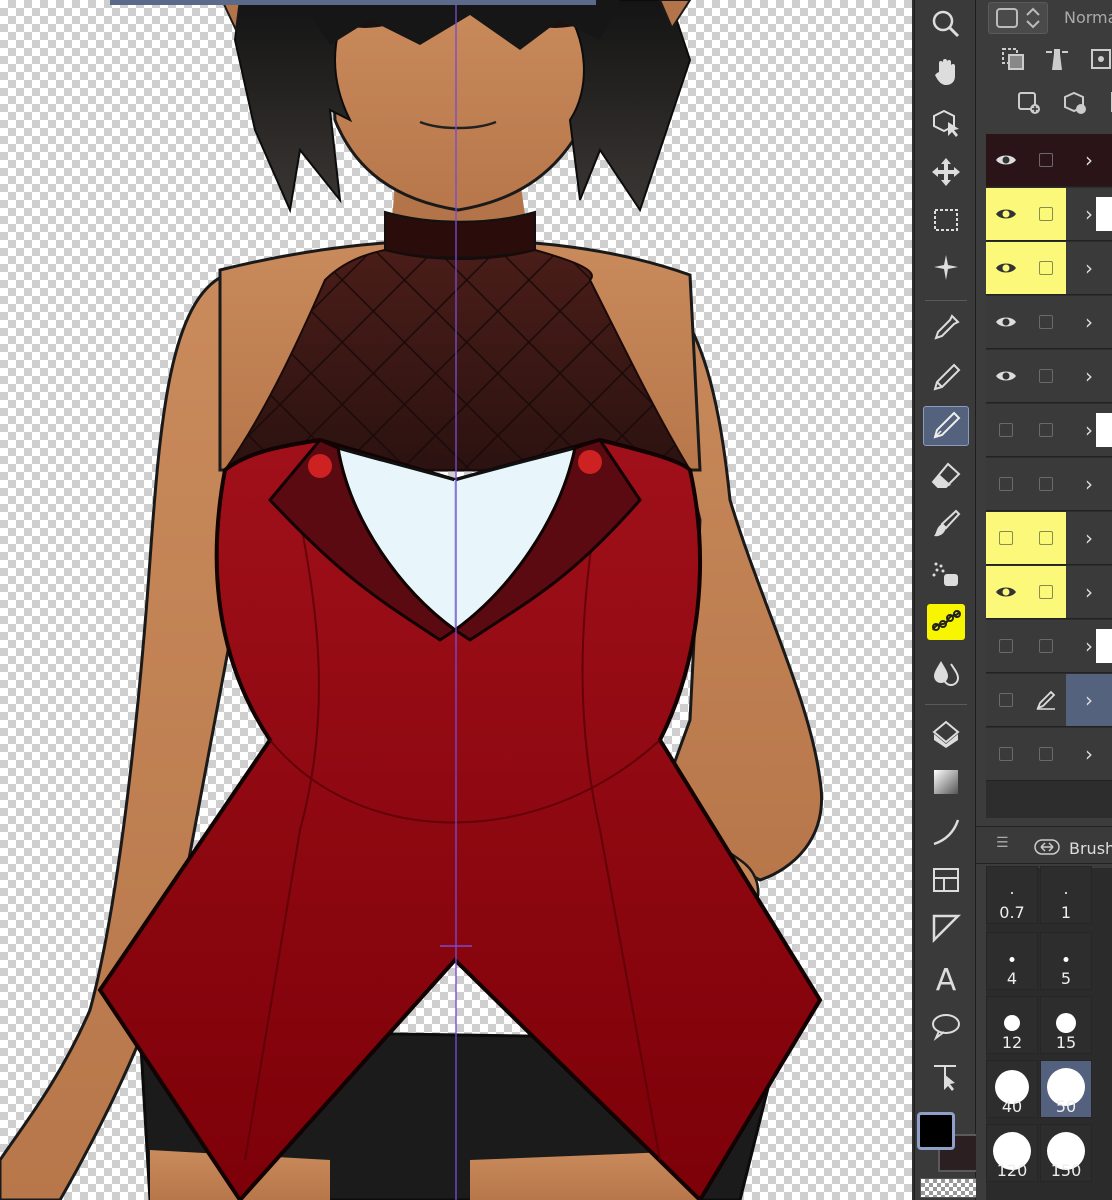  Describe the element at coordinates (946, 524) in the screenshot. I see `brush-icon` at that location.